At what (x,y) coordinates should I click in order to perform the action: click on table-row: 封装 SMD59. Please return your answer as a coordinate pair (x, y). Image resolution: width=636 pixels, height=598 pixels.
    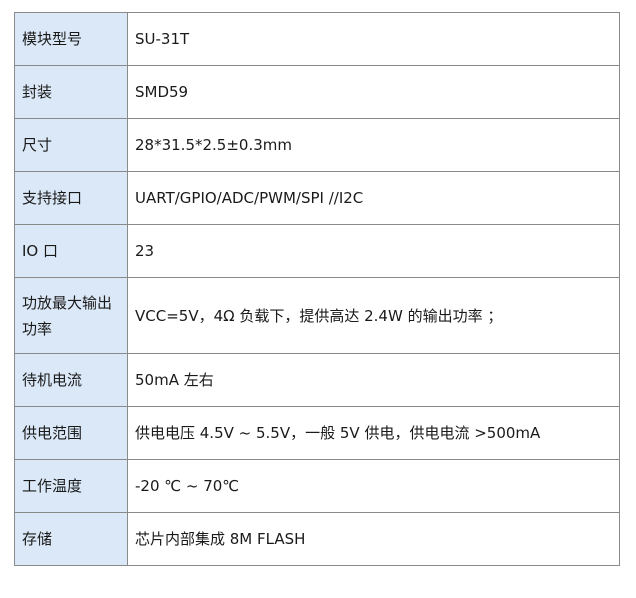
    Looking at the image, I should click on (317, 92).